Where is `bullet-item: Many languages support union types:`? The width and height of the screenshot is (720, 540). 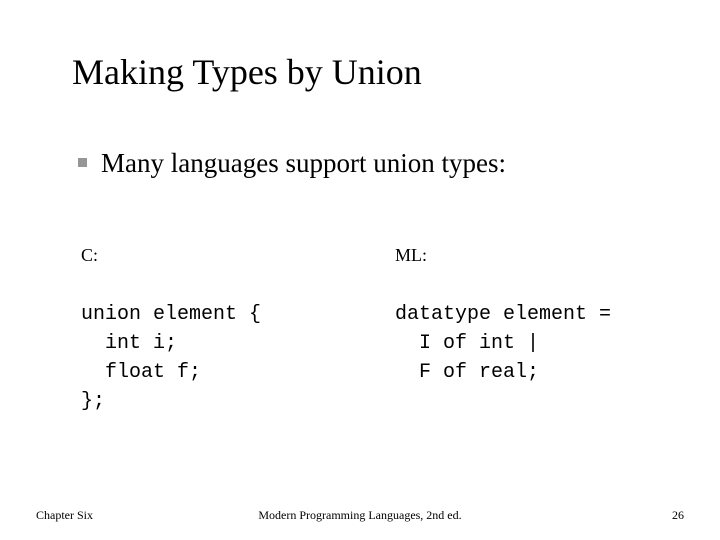
bullet-item: Many languages support union types: is located at coordinates (292, 163).